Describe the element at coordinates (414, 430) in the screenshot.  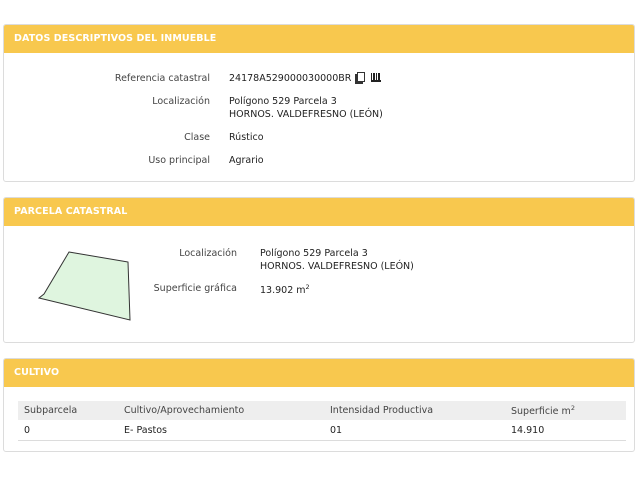
I see `cell-intensidad: 01` at that location.